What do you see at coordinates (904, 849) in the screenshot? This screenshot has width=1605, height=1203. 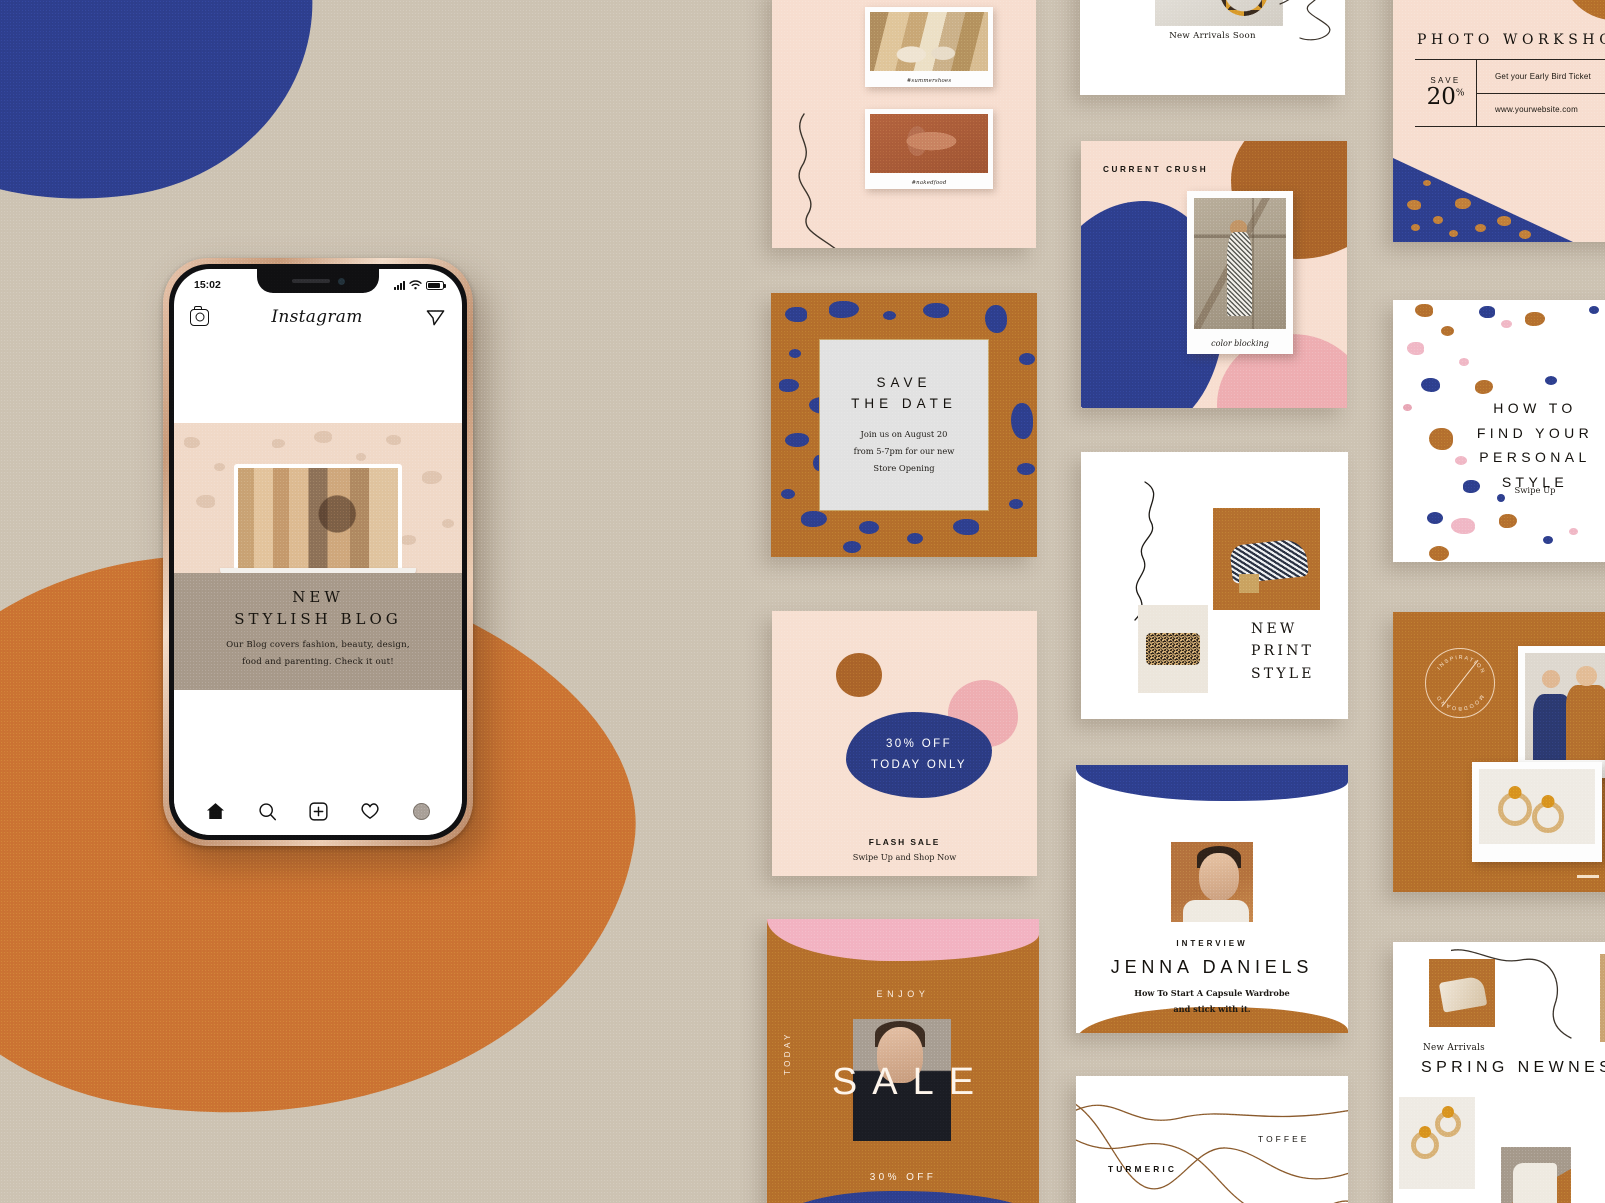 I see `flash-sale-footer: FLASH SALE Swipe Up and Shop Now` at bounding box center [904, 849].